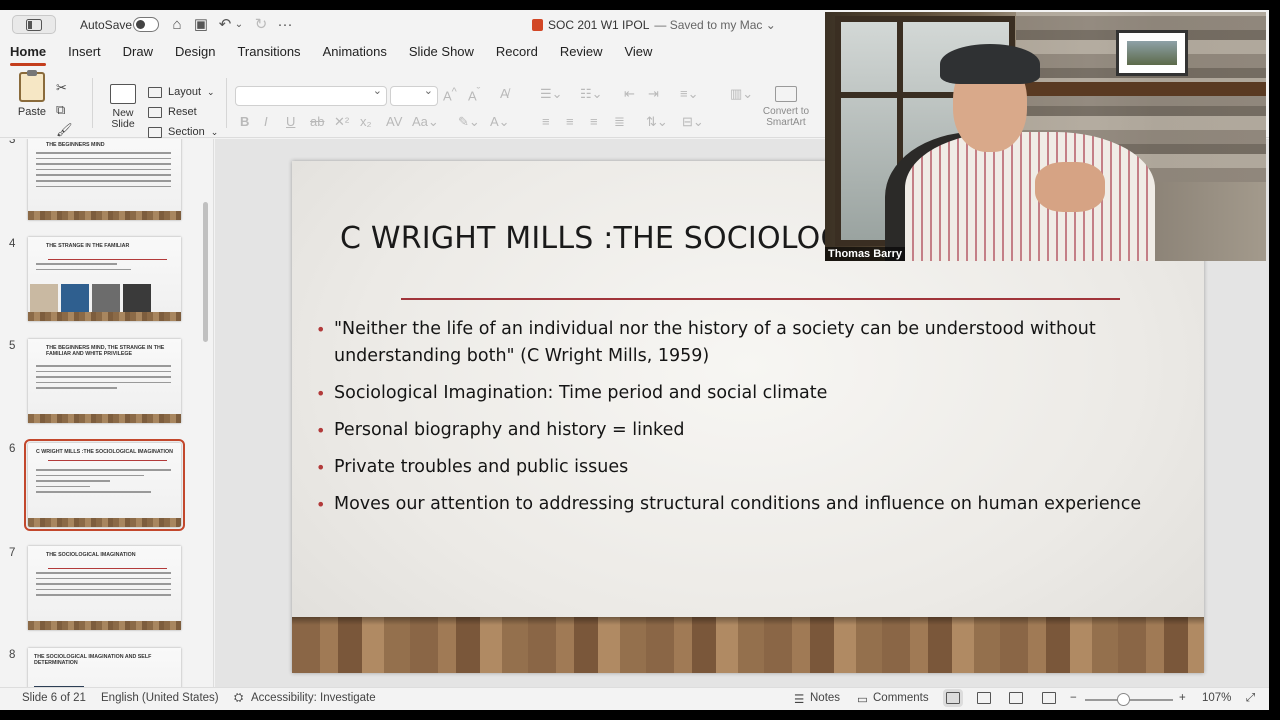 The height and width of the screenshot is (720, 1280). Describe the element at coordinates (594, 121) in the screenshot. I see `align-right-icon: ≡` at that location.